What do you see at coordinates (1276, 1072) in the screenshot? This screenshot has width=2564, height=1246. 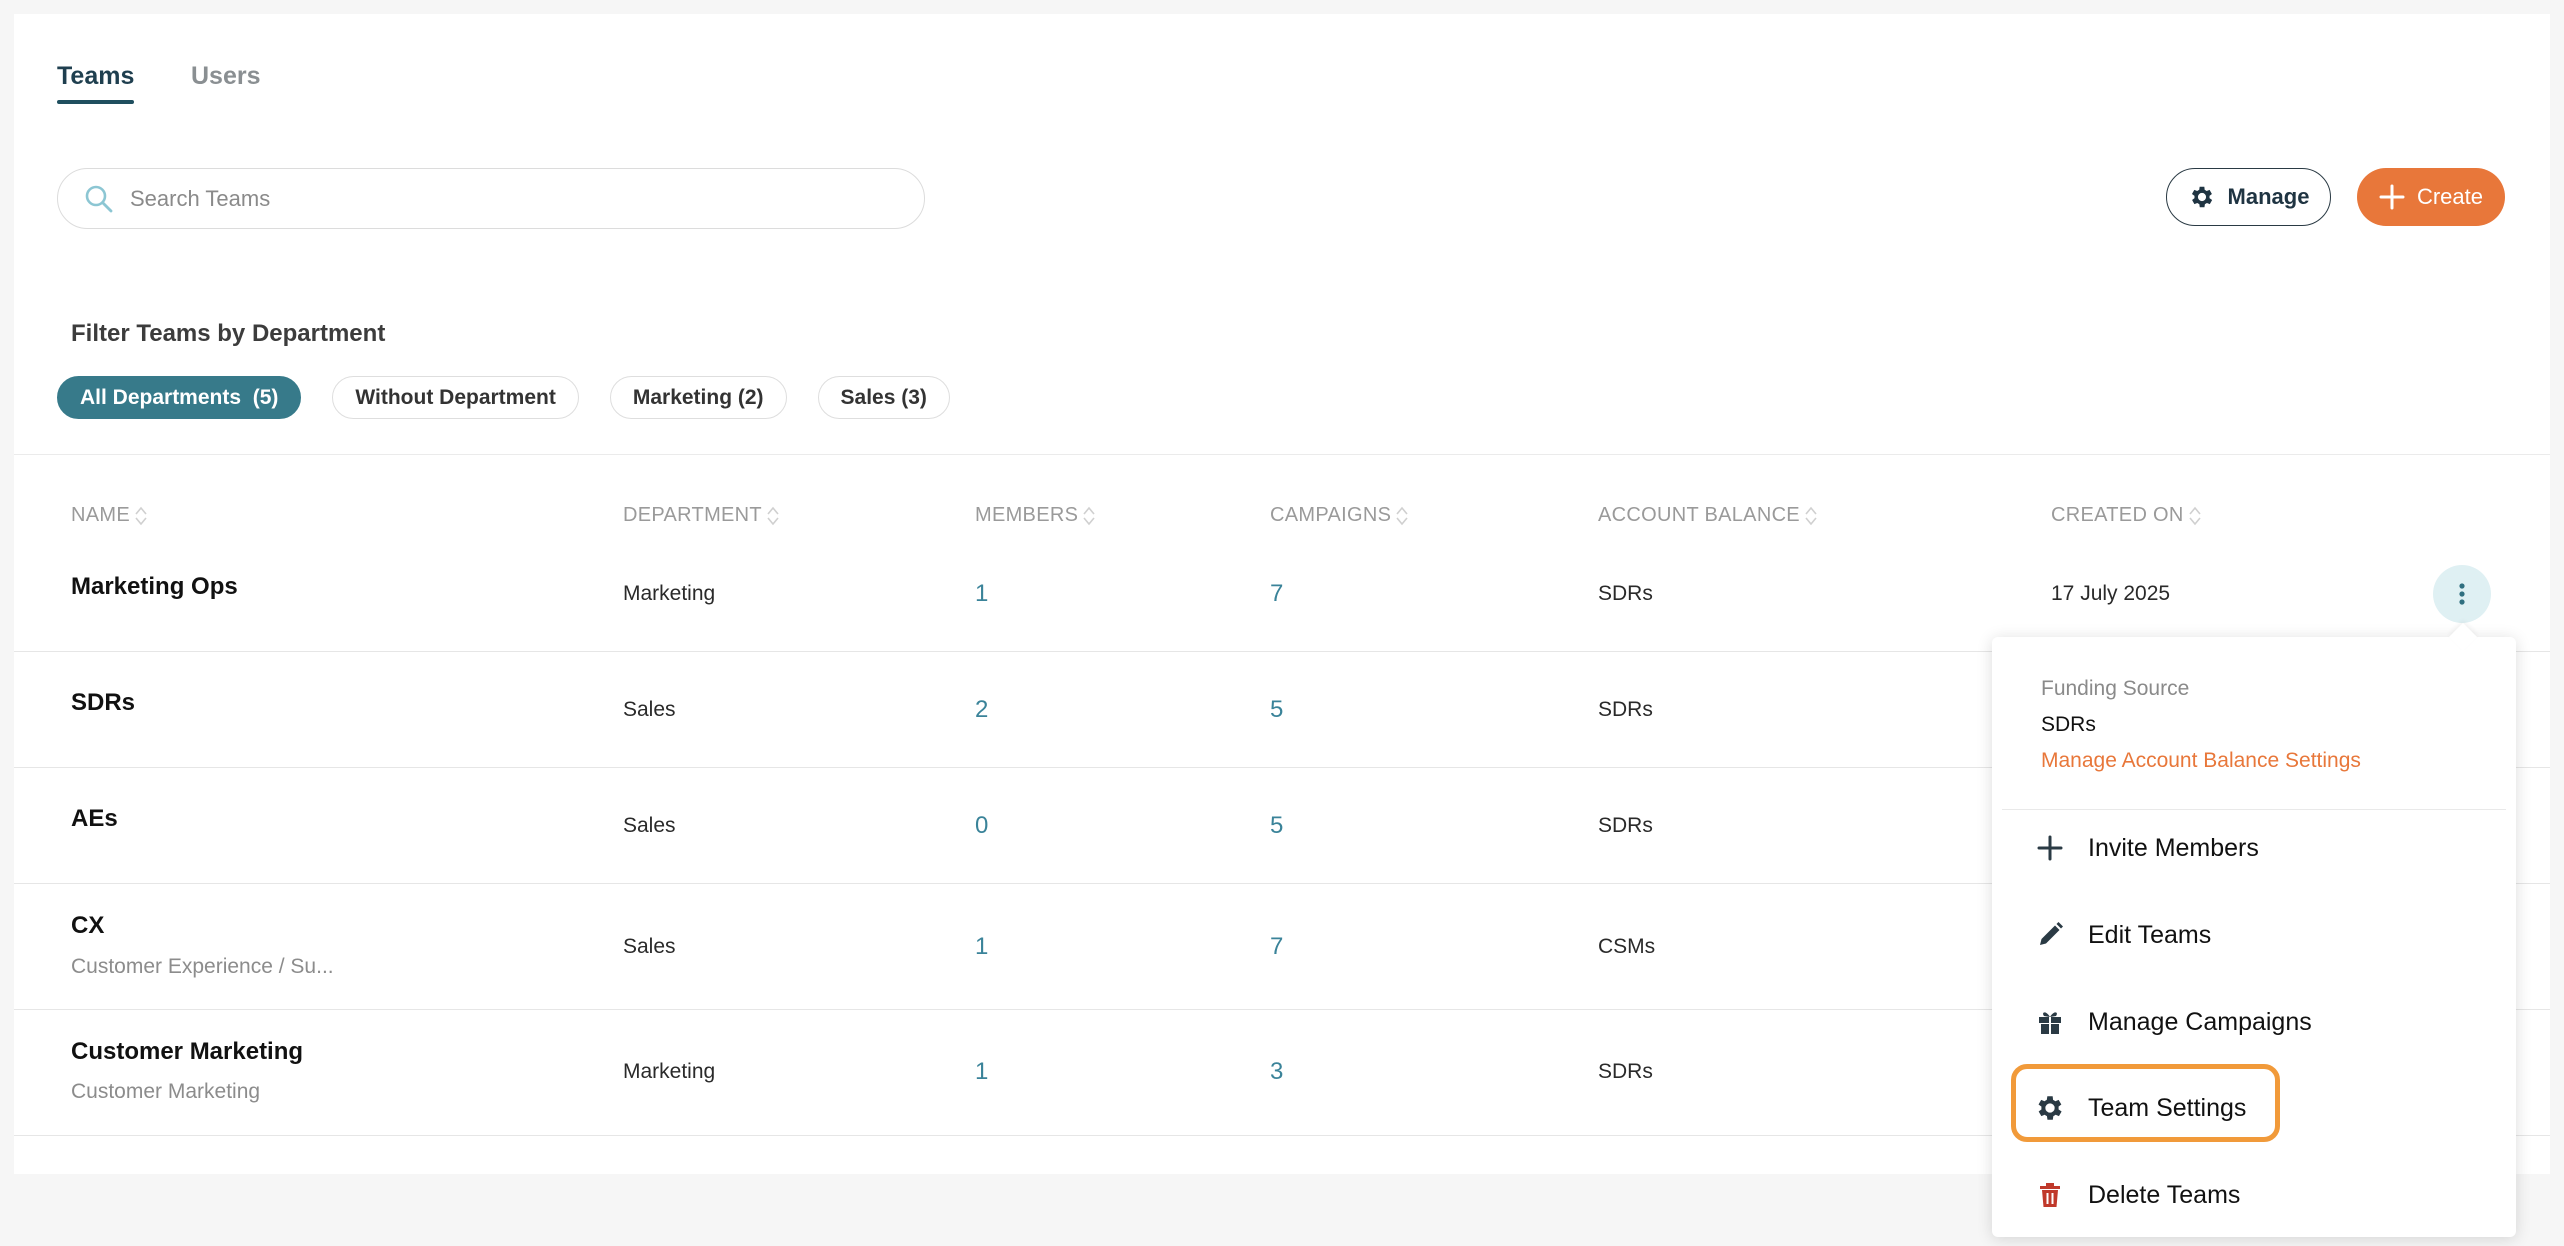 I see `team-campaigns-count: 3` at bounding box center [1276, 1072].